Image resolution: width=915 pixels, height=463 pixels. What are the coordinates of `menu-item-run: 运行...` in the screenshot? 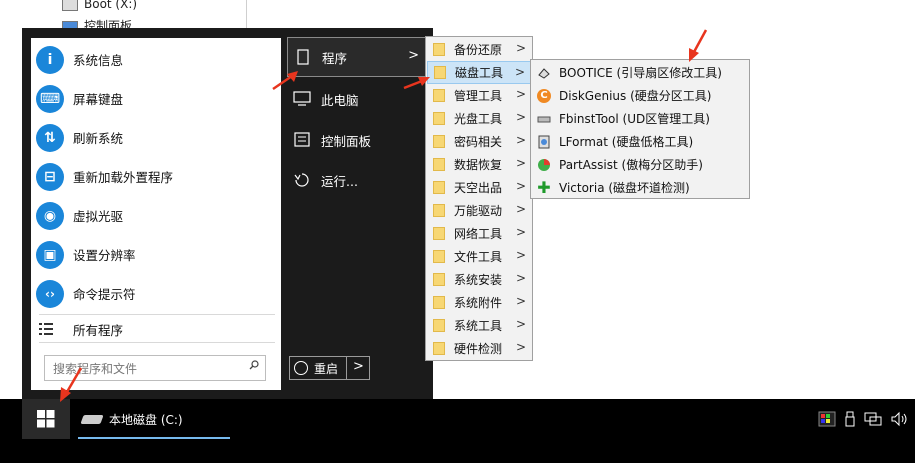 It's located at (355, 180).